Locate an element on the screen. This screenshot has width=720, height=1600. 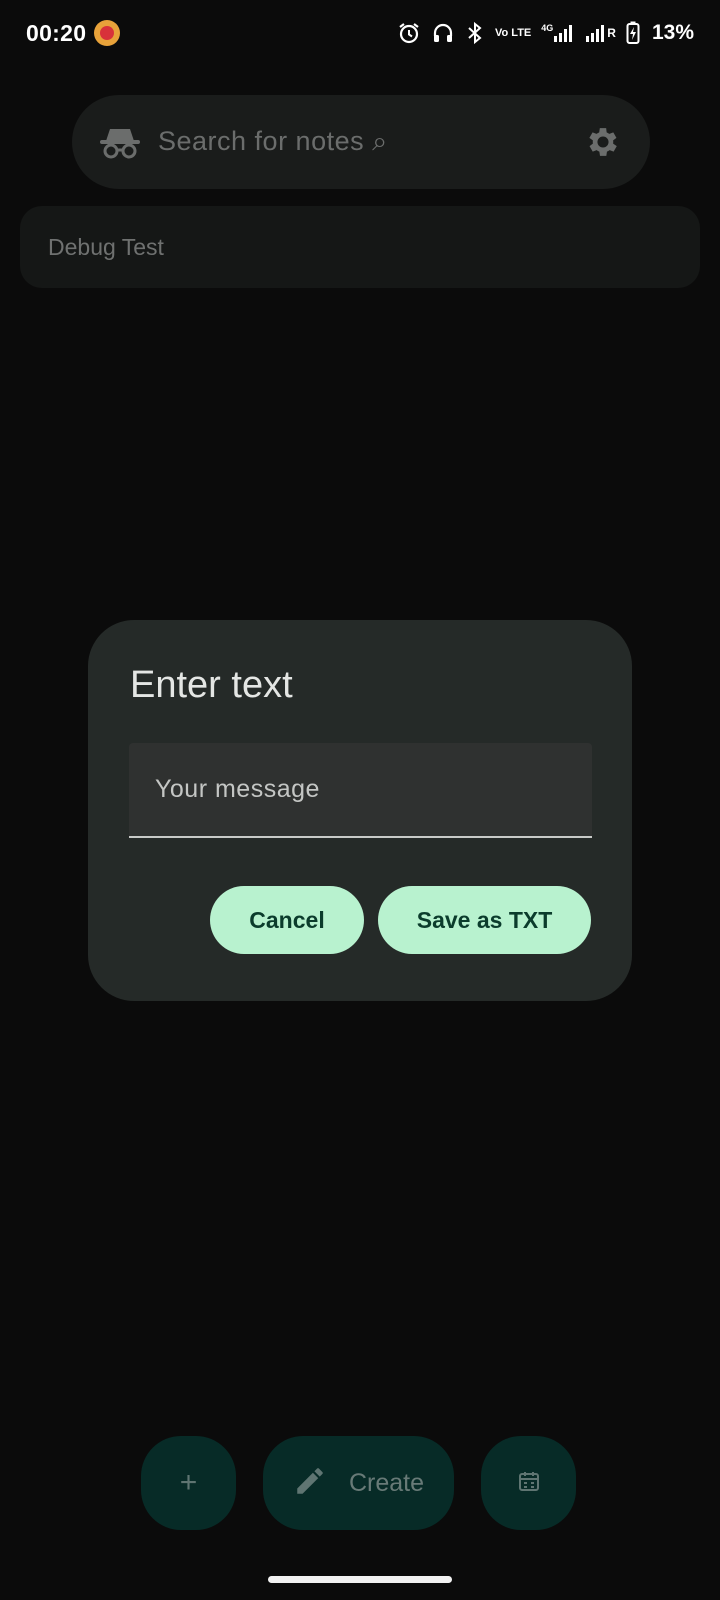
add-button: + is located at coordinates (188, 1483).